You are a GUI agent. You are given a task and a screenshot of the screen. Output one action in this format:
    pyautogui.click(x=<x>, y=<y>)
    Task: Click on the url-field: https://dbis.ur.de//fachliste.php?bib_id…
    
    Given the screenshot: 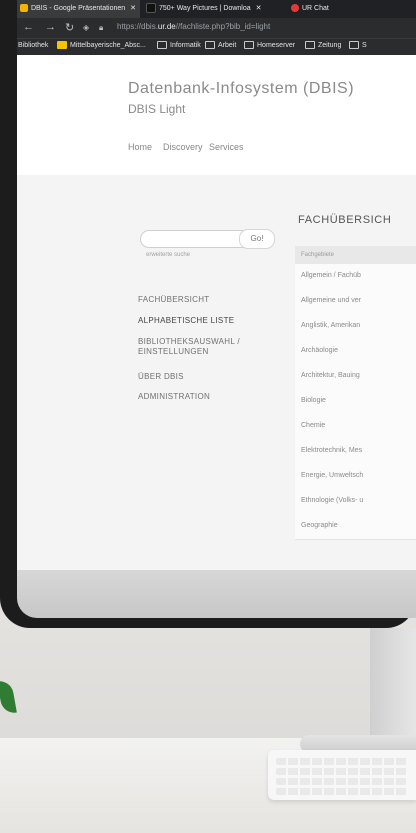 What is the action you would take?
    pyautogui.click(x=193, y=26)
    